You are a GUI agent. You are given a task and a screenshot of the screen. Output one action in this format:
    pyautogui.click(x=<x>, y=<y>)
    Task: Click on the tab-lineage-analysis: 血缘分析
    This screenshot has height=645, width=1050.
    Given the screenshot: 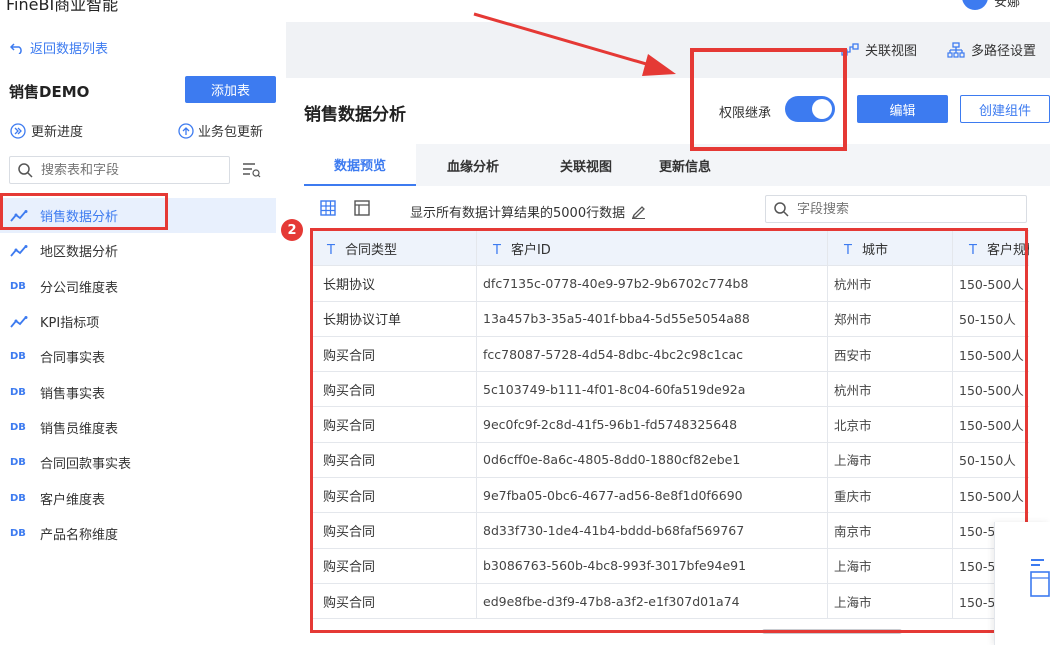 What is the action you would take?
    pyautogui.click(x=473, y=165)
    